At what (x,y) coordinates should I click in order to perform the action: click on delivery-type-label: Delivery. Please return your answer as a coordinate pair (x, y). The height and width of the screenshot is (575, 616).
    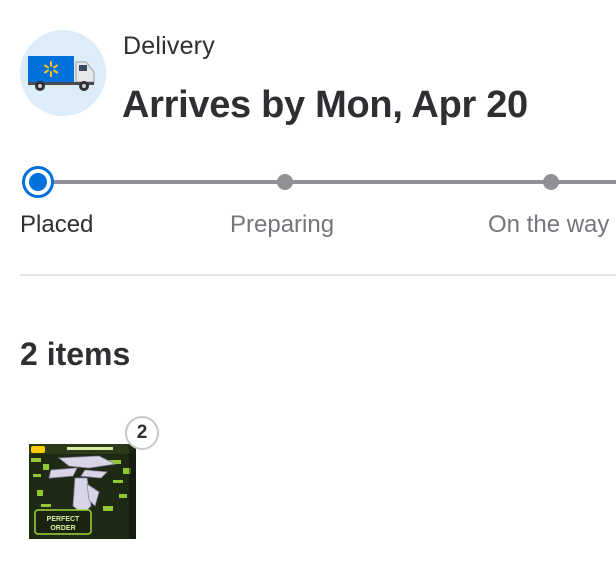
    Looking at the image, I should click on (169, 46).